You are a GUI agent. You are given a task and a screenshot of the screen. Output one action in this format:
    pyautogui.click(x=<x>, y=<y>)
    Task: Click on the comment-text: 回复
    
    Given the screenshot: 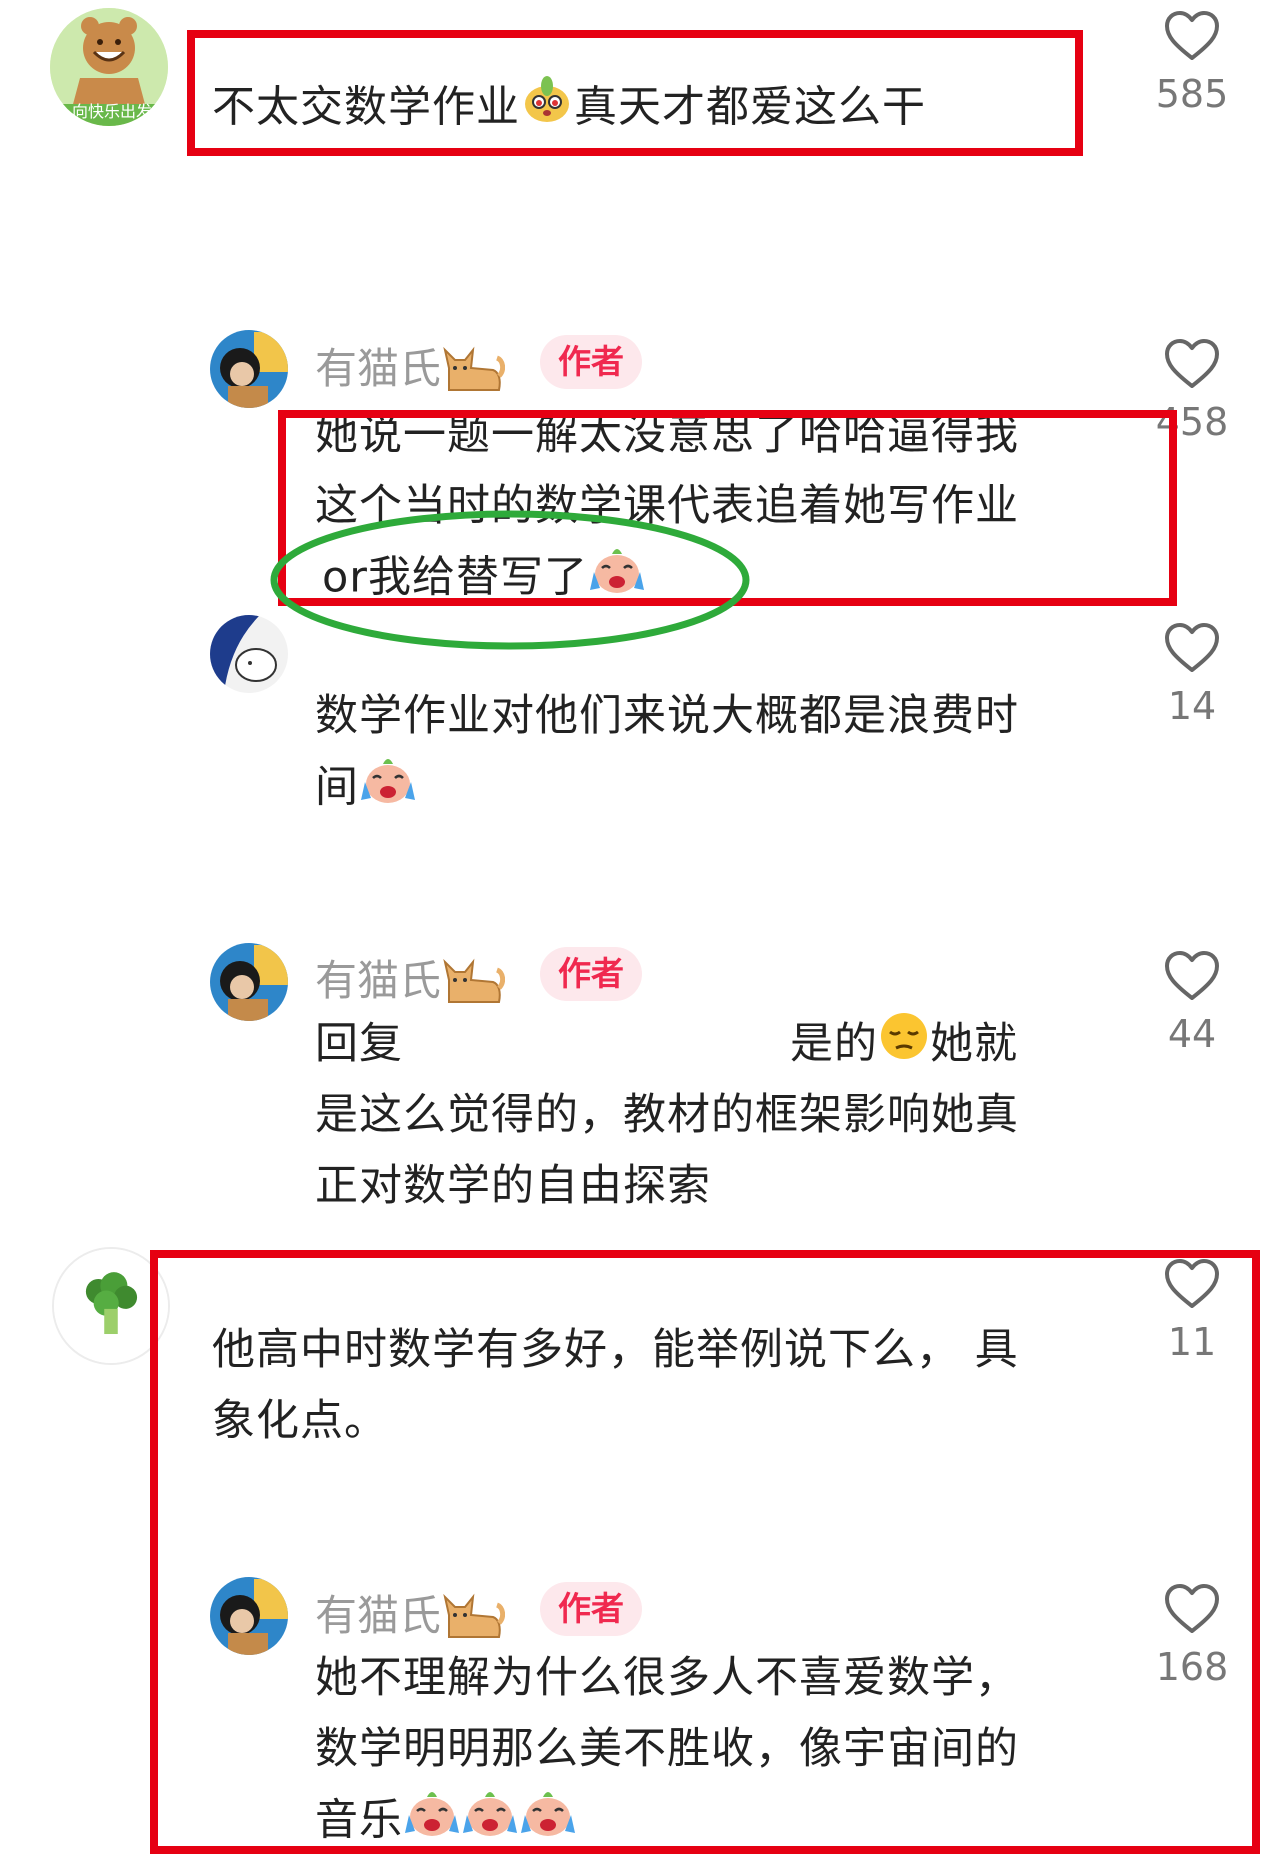 What is the action you would take?
    pyautogui.click(x=359, y=1044)
    